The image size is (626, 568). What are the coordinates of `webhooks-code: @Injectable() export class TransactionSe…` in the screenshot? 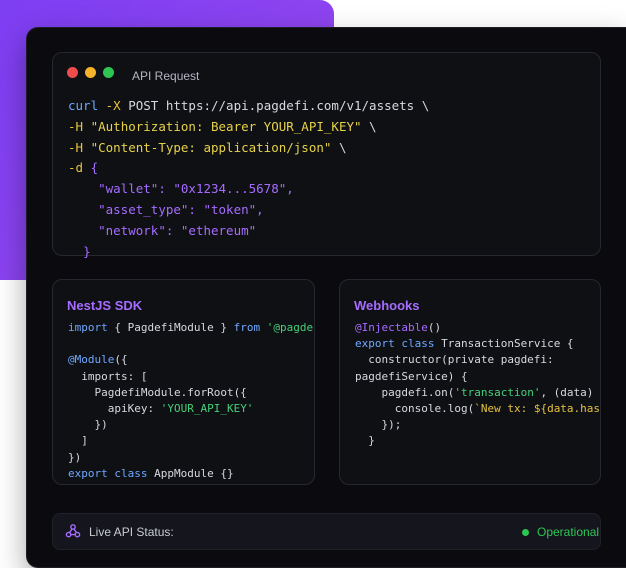 It's located at (478, 385).